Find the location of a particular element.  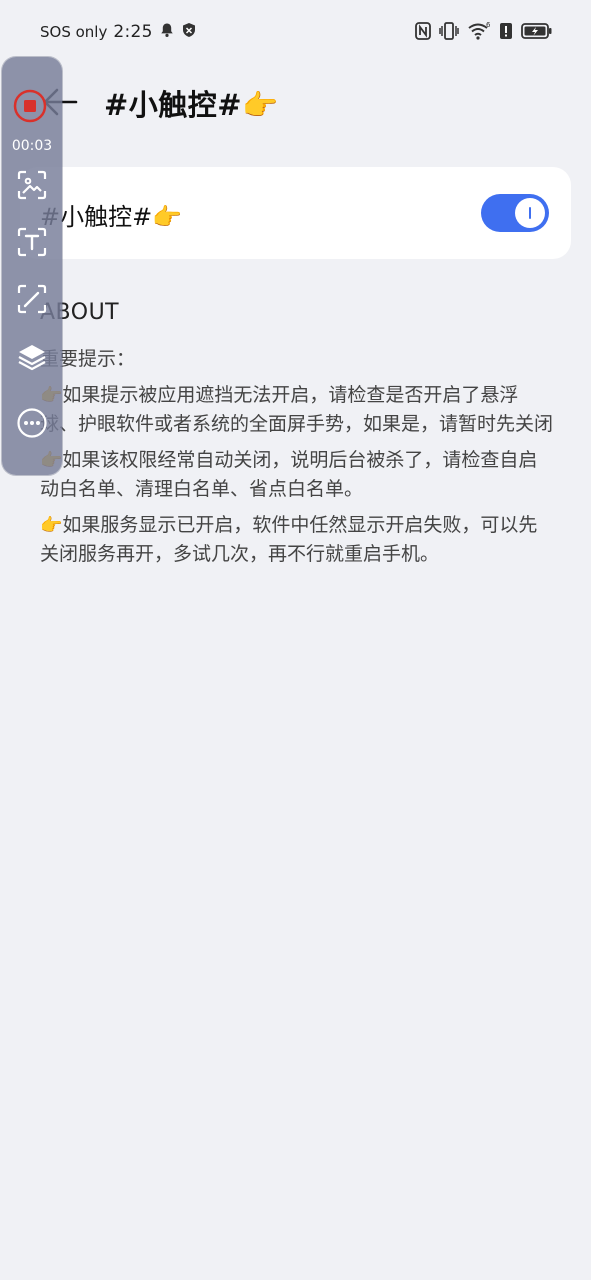

recording-timer: 00:03 is located at coordinates (32, 146).